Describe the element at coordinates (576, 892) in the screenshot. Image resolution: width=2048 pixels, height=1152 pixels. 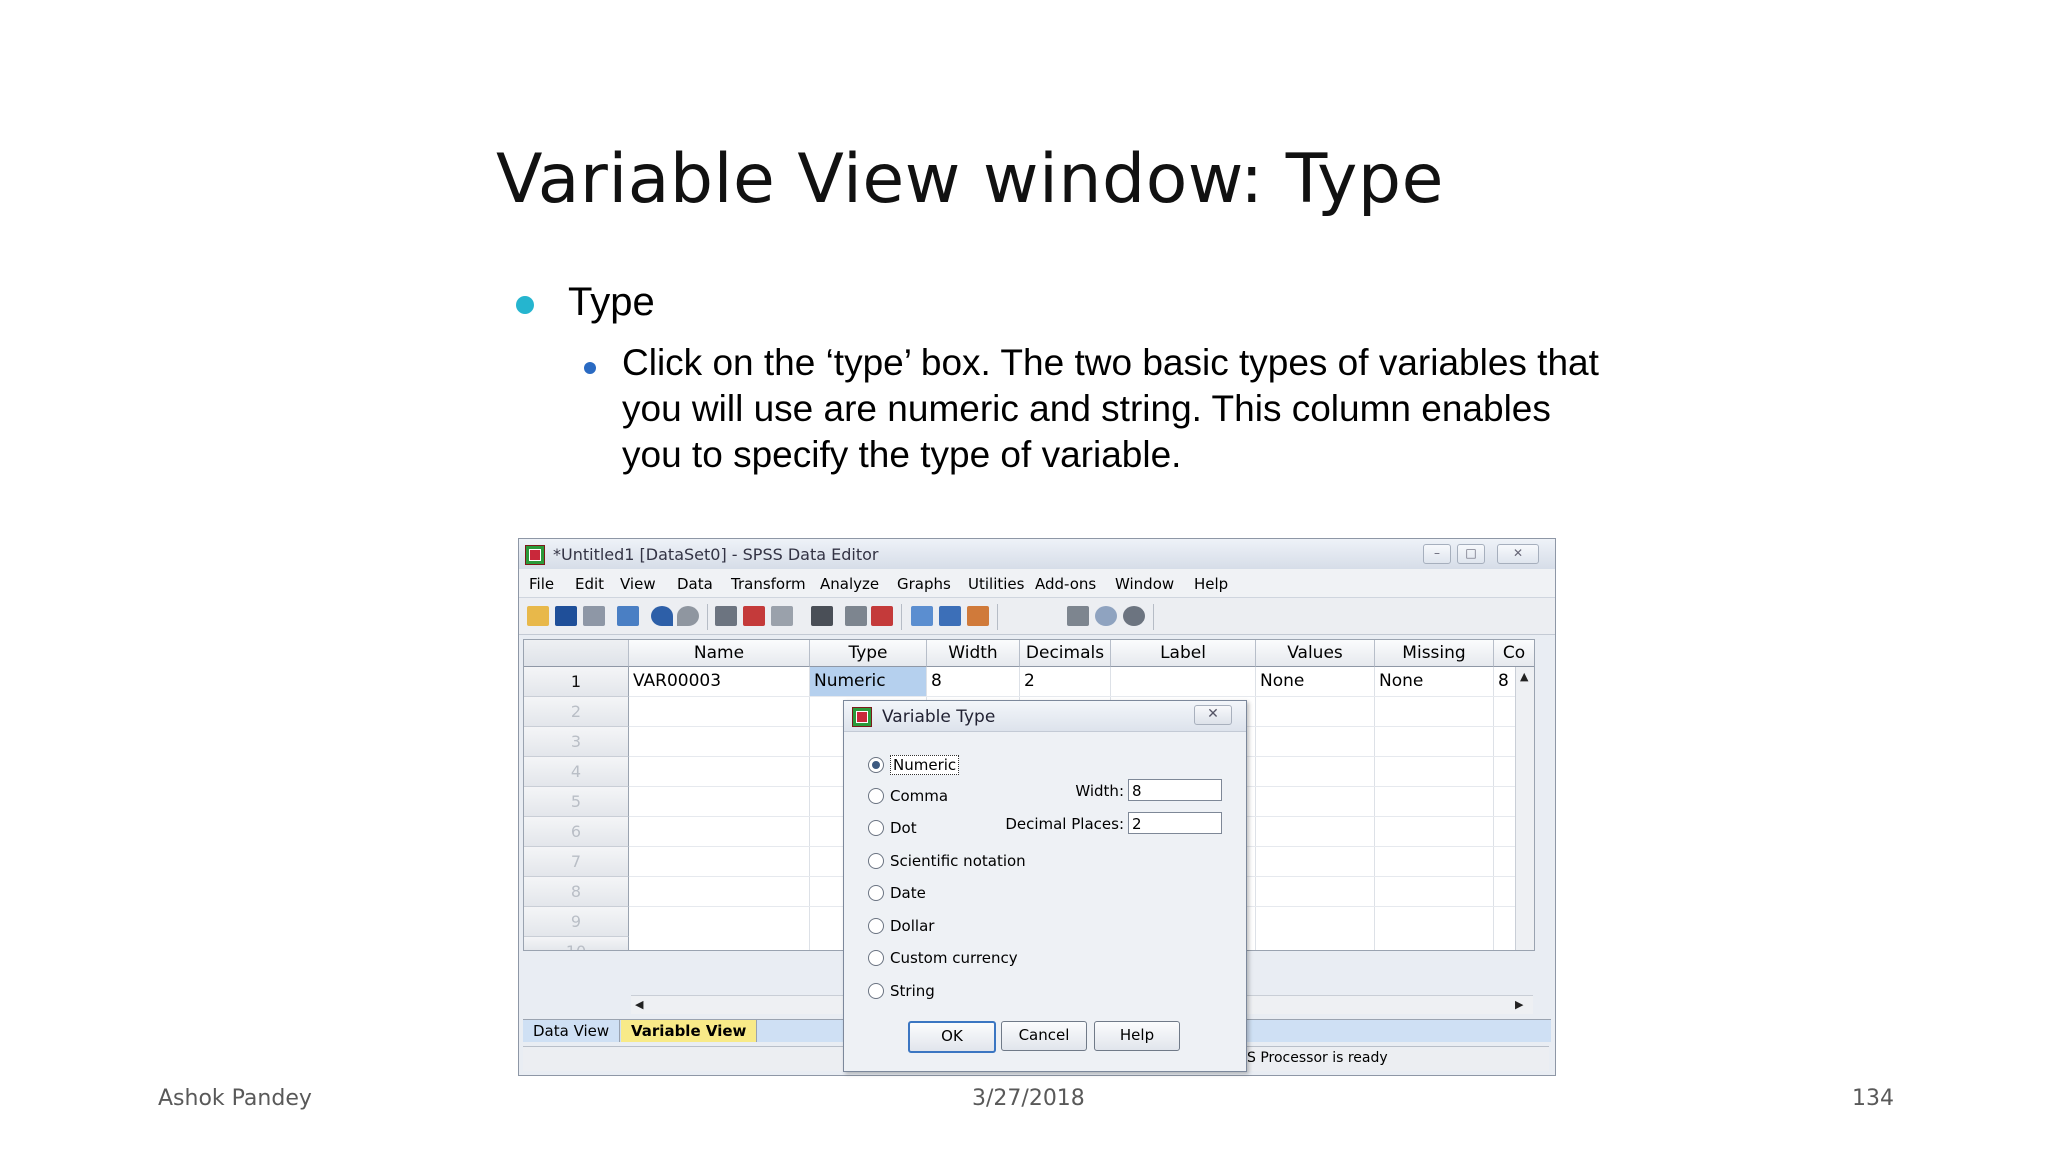
I see `row-header: 8` at that location.